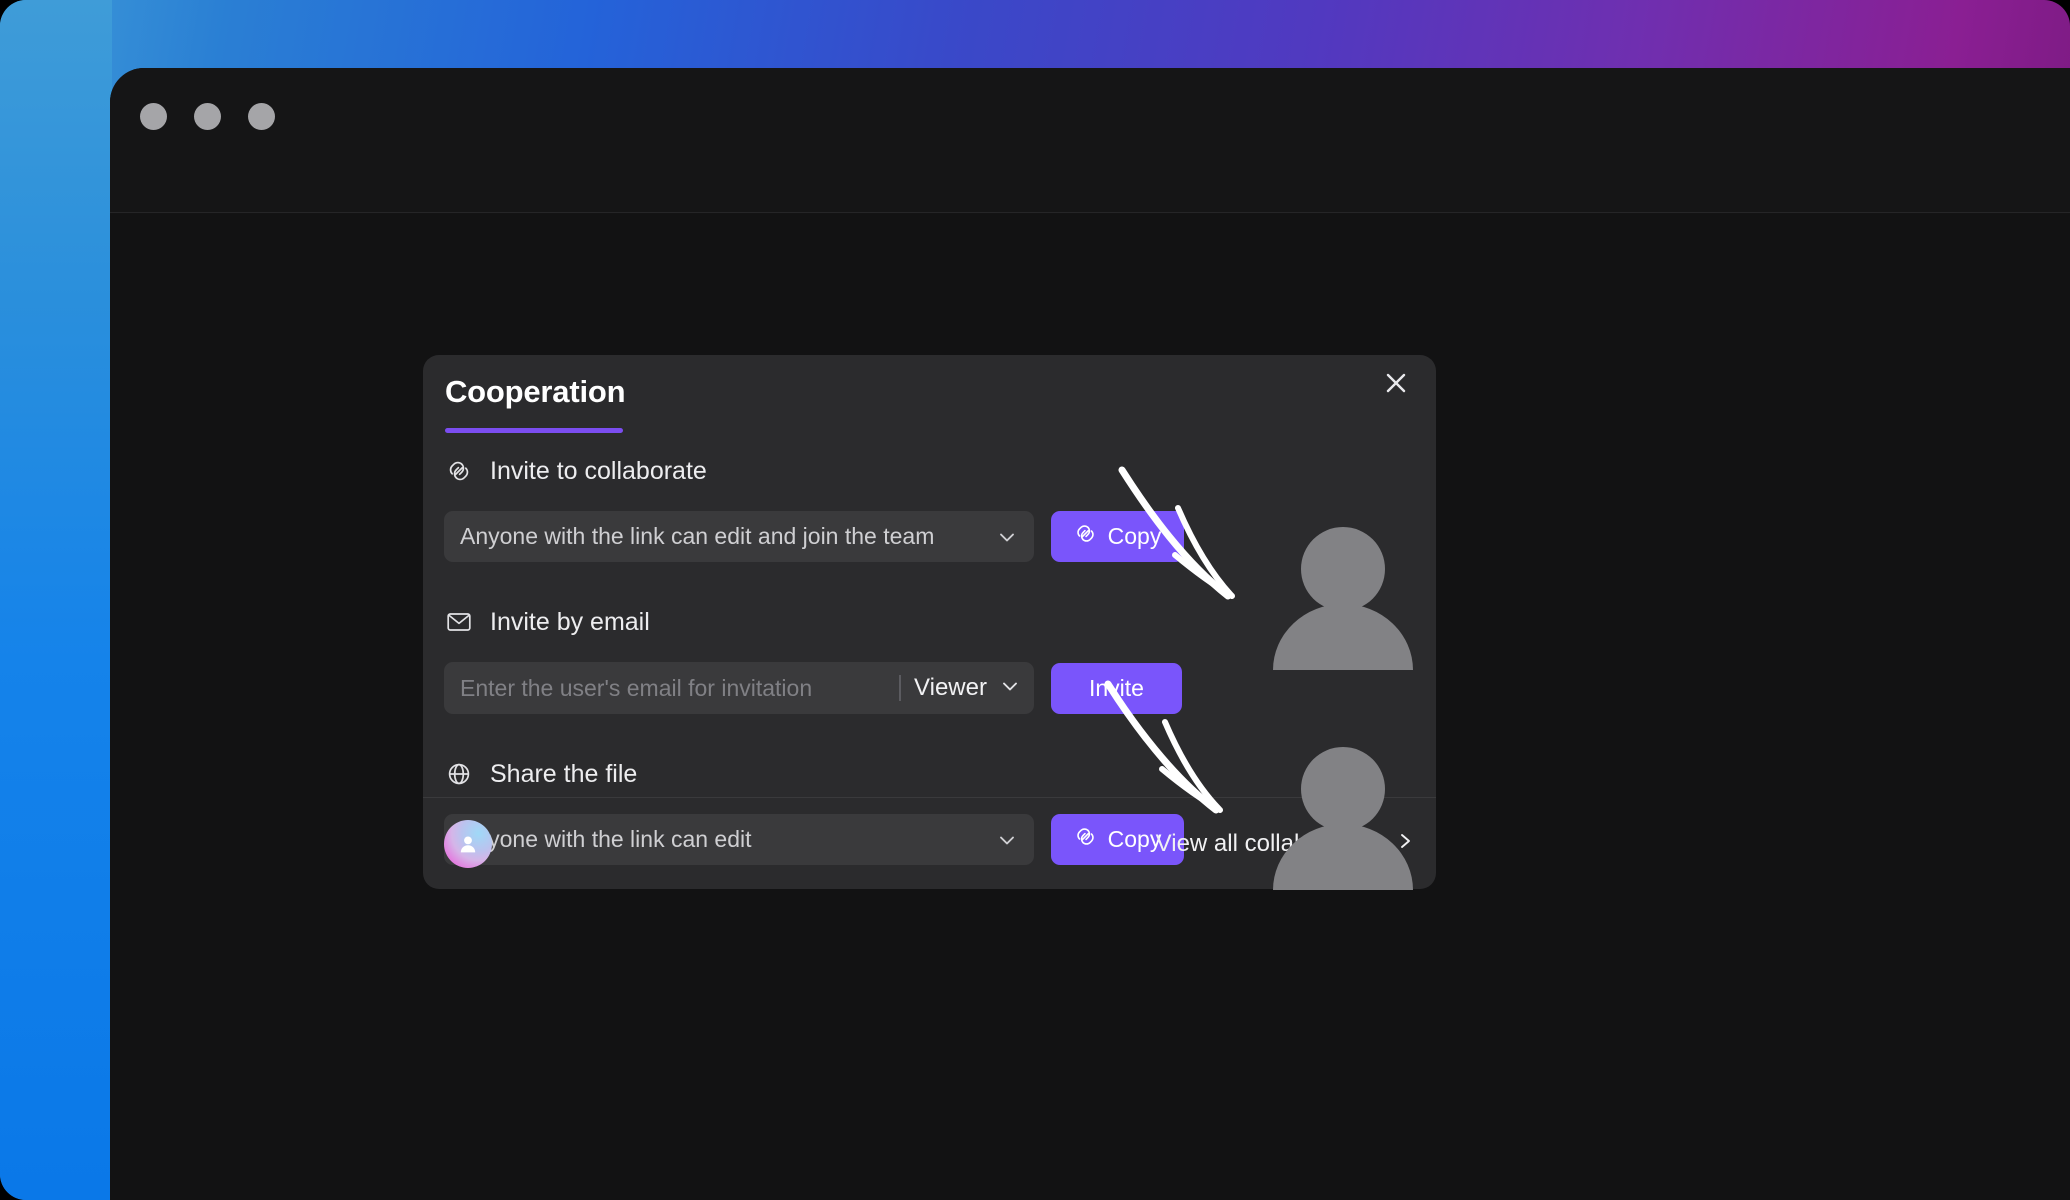 This screenshot has height=1200, width=2070. I want to click on section-label-text: Share the file, so click(564, 773).